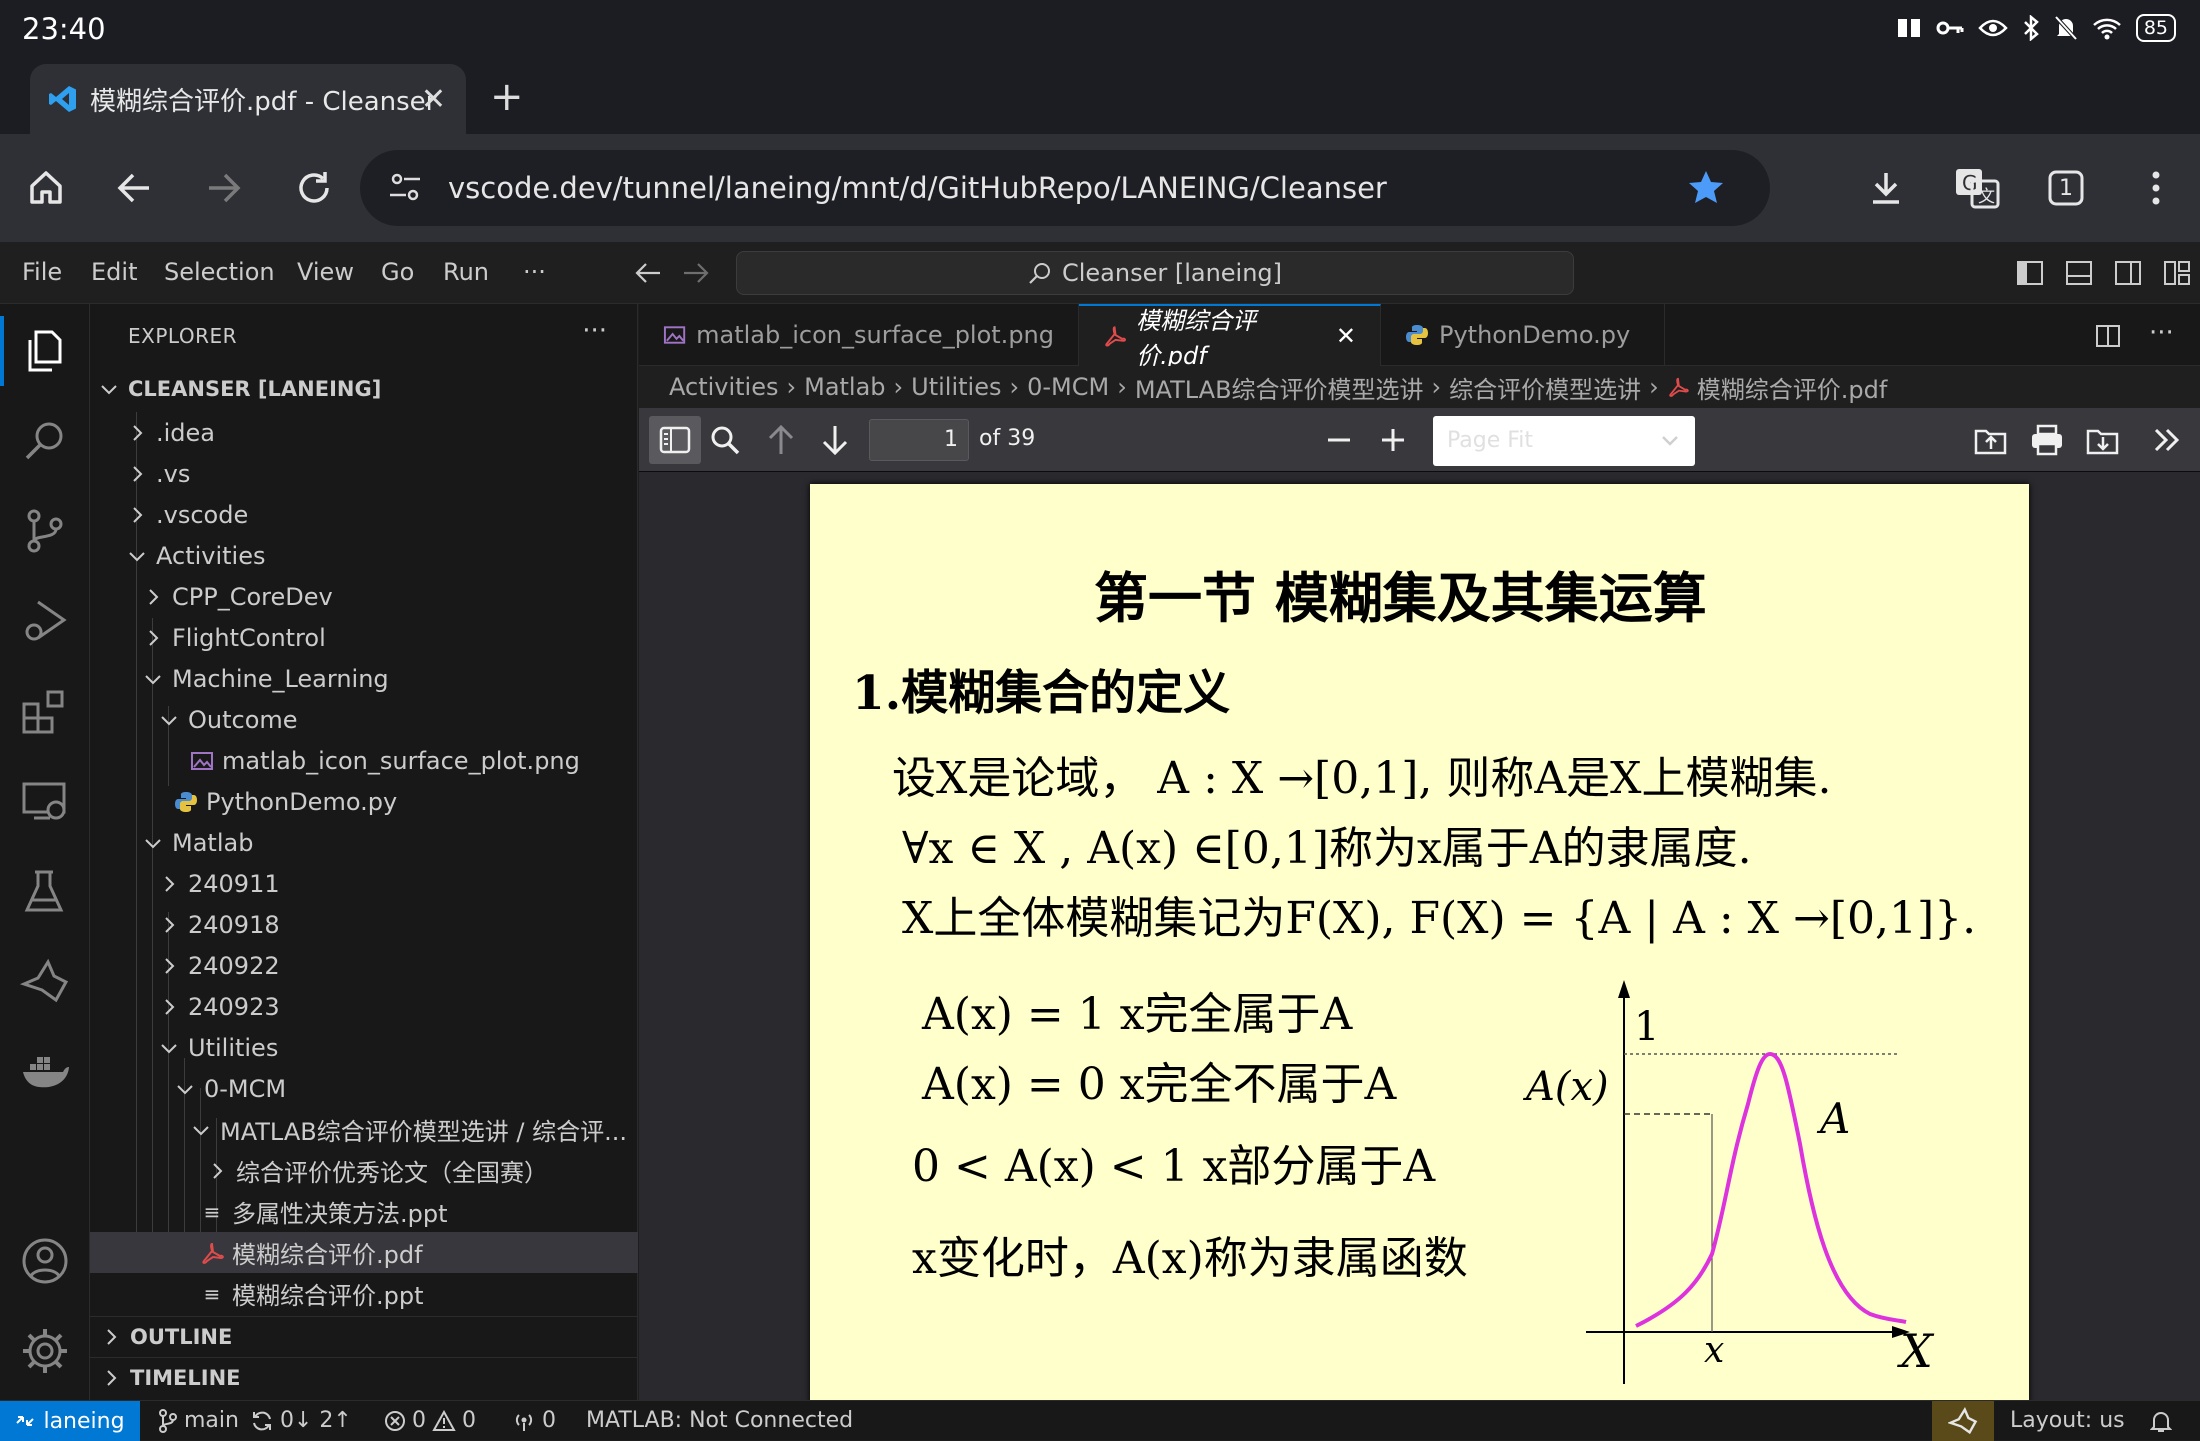  I want to click on tree-folder: Matlab, so click(364, 842).